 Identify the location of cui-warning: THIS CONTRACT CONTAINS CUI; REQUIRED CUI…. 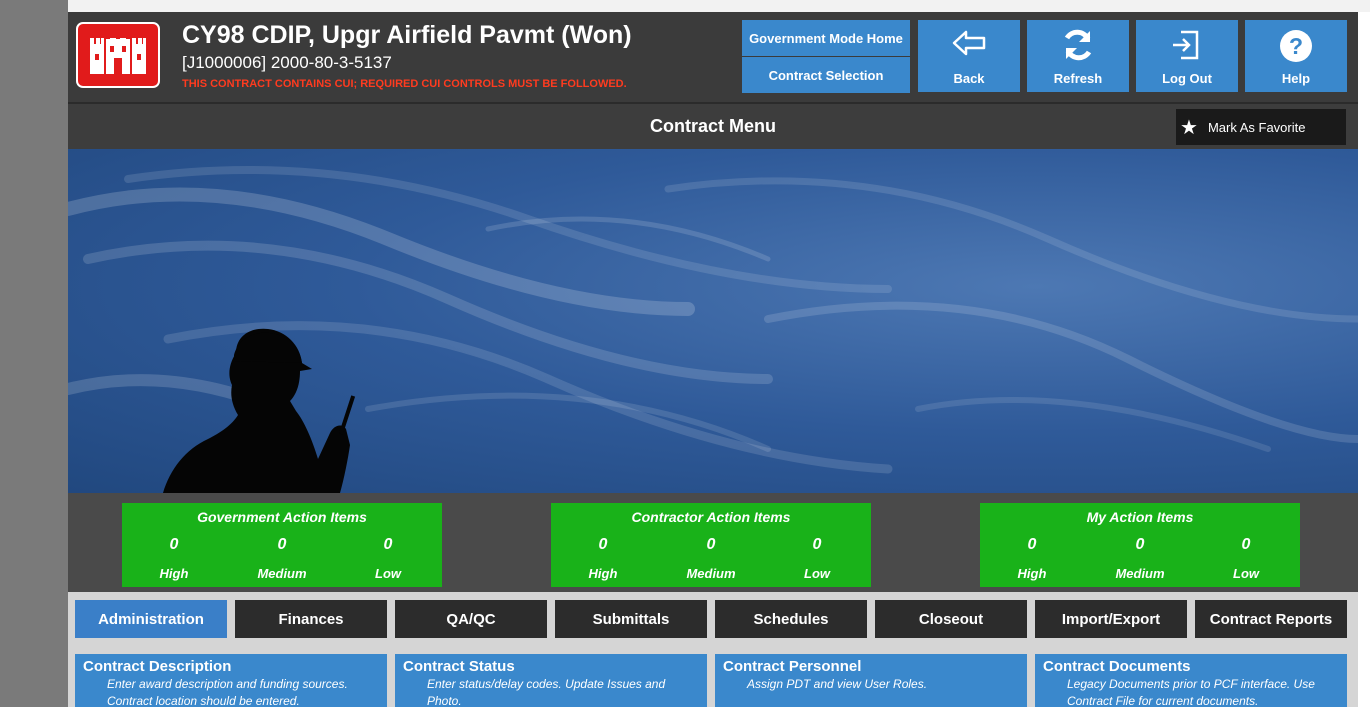
(404, 84).